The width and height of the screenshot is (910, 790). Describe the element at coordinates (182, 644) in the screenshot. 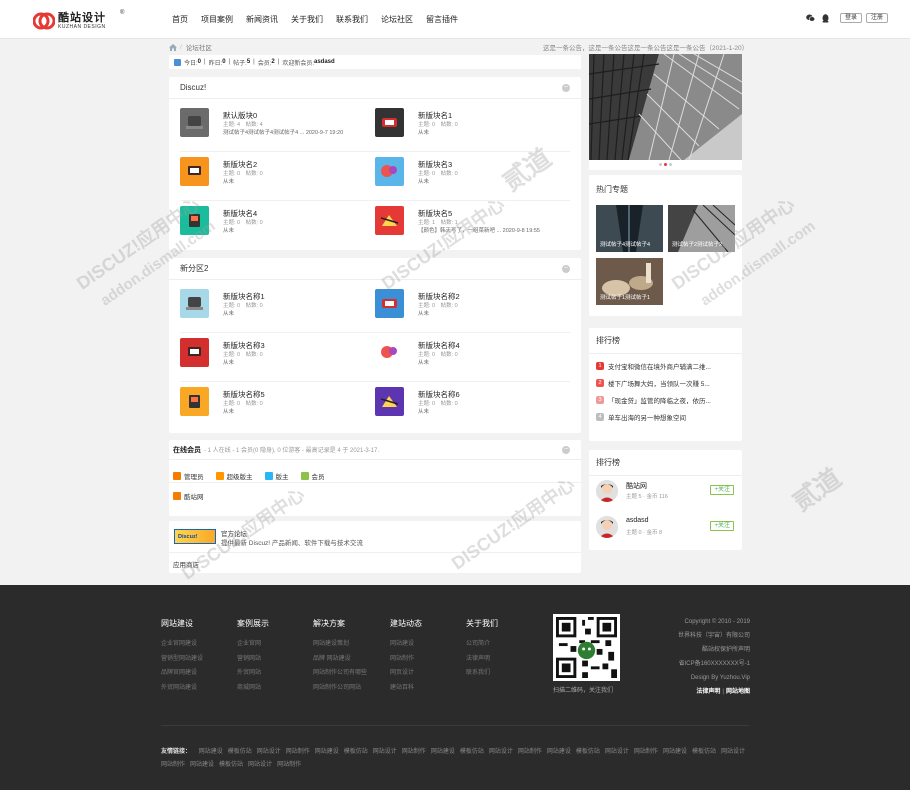

I see `footer-link: 企业官网建设` at that location.